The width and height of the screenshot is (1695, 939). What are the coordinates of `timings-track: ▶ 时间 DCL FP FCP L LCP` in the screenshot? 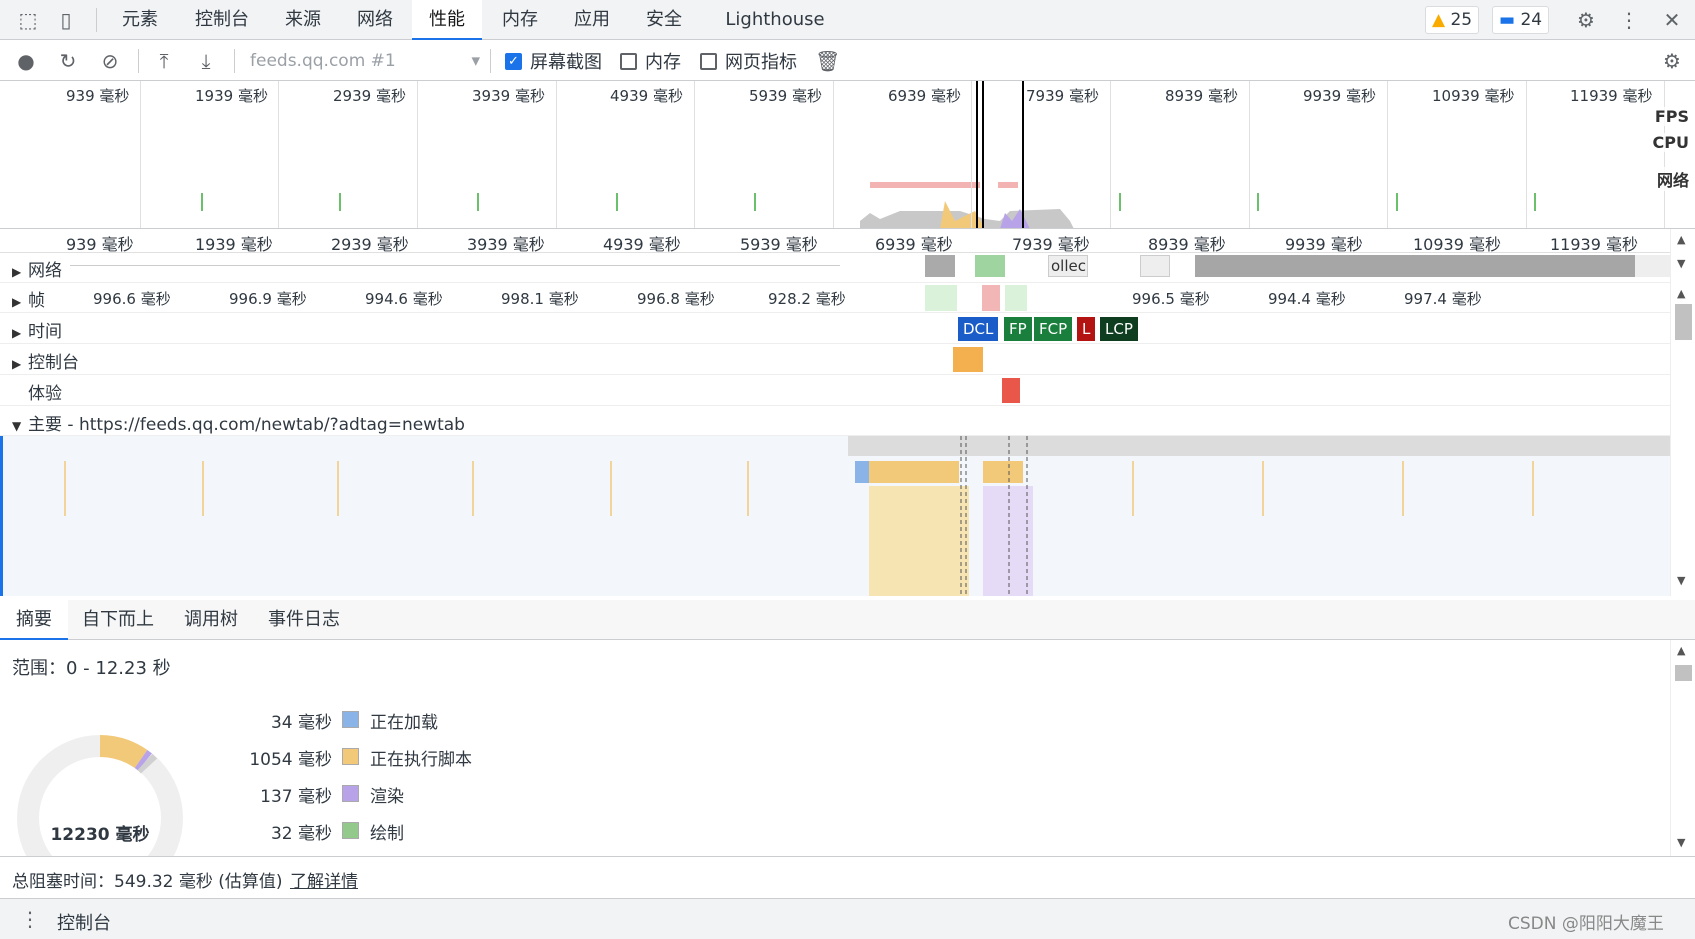 It's located at (835, 328).